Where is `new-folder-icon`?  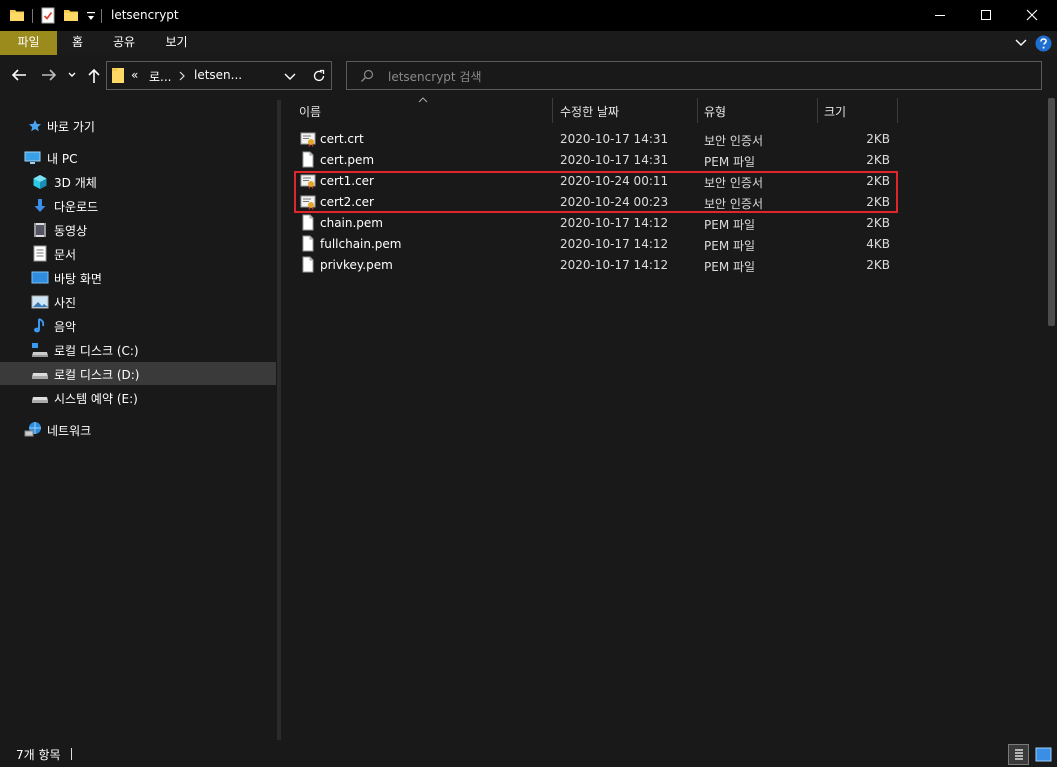
new-folder-icon is located at coordinates (71, 15).